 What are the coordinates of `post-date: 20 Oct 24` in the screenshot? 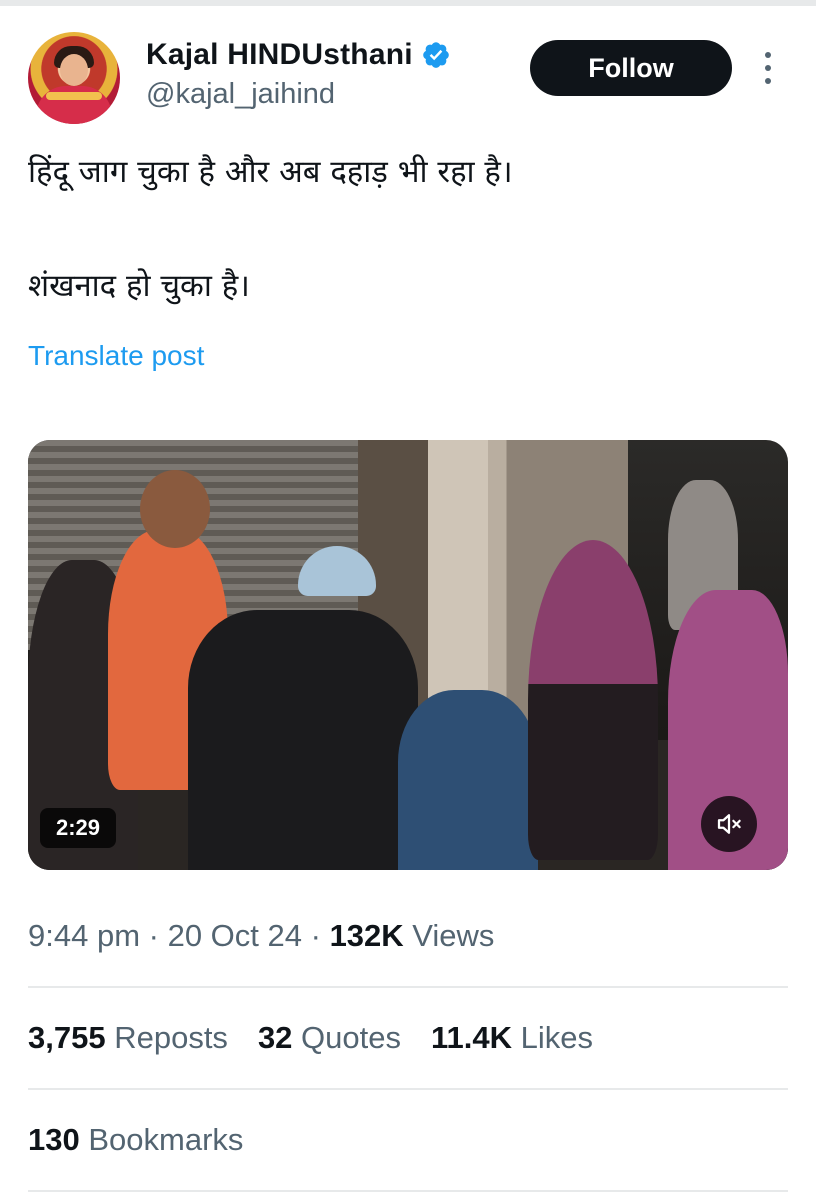 It's located at (234, 935).